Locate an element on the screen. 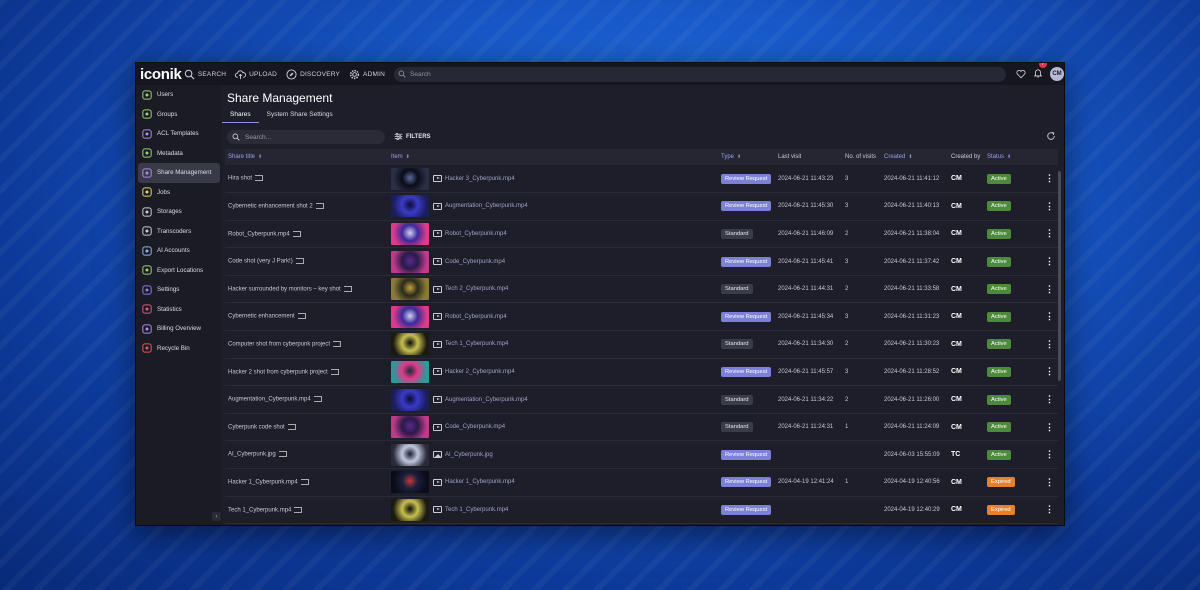 Image resolution: width=1200 pixels, height=590 pixels. item-name: Hacker 3_Cyberpunk.mp4 is located at coordinates (480, 179).